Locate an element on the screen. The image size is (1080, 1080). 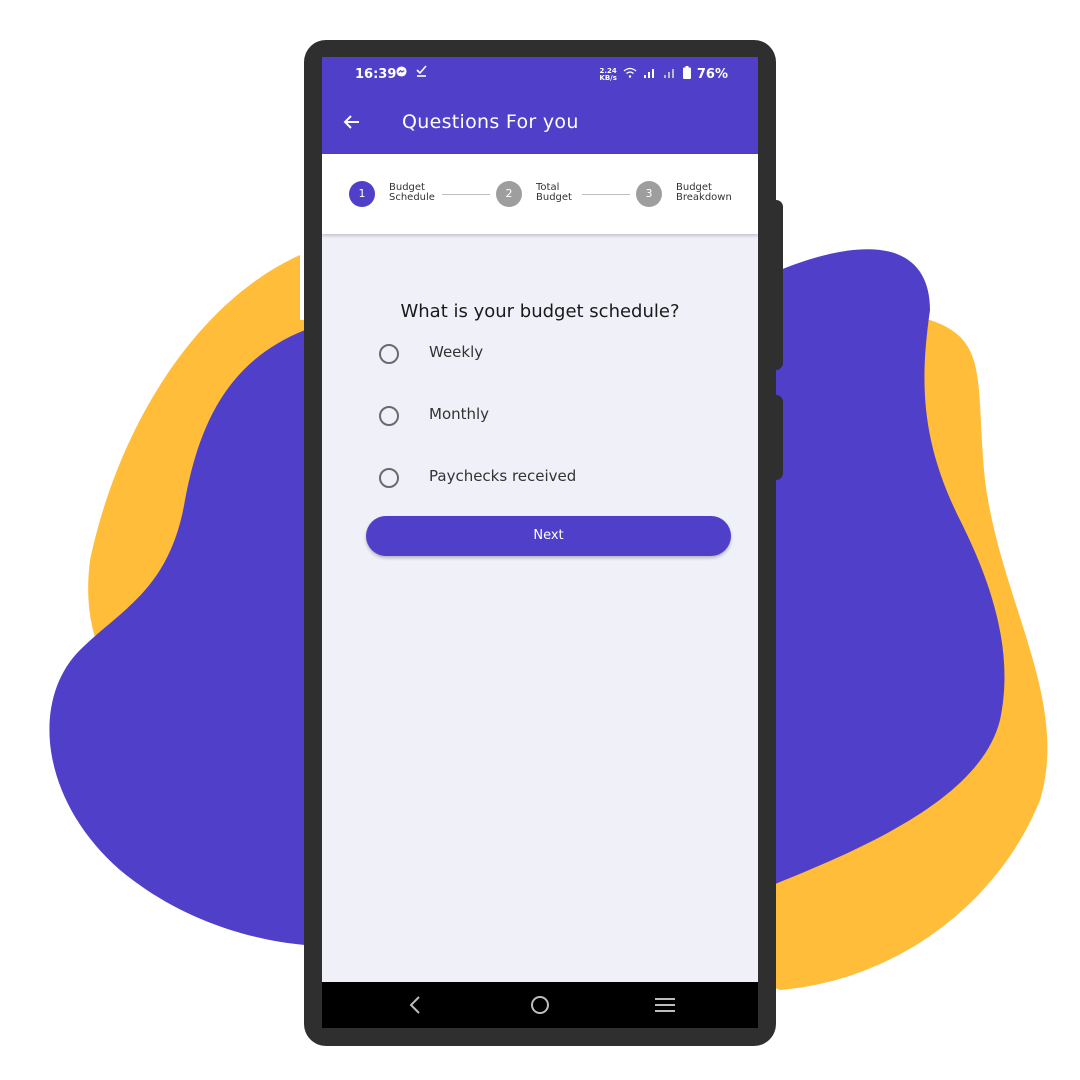
nav-home-icon is located at coordinates (540, 1007).